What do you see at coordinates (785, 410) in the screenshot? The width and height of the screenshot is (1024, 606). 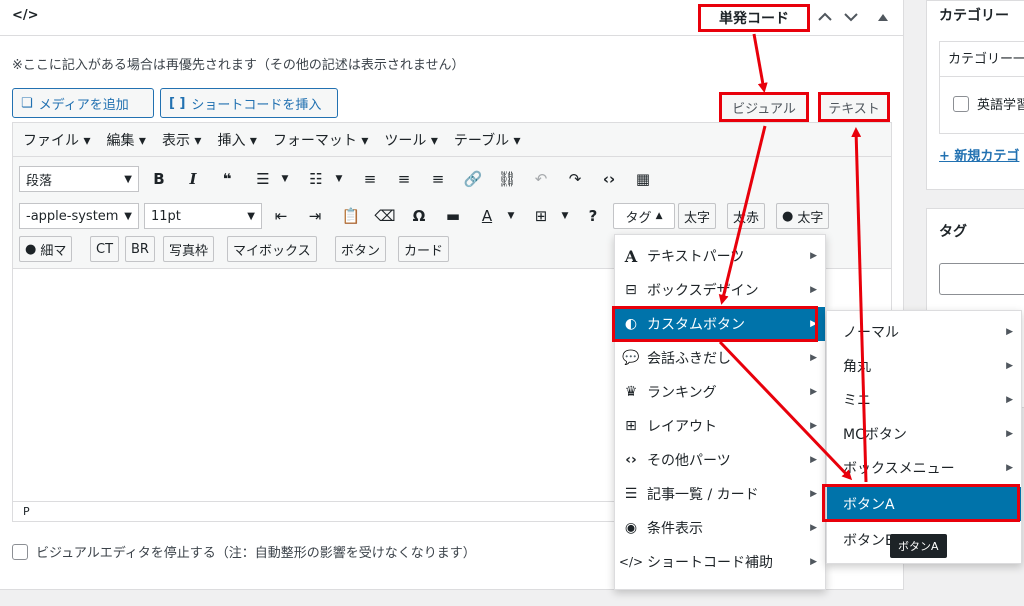 I see `arrow-custom-button-to-button-a` at bounding box center [785, 410].